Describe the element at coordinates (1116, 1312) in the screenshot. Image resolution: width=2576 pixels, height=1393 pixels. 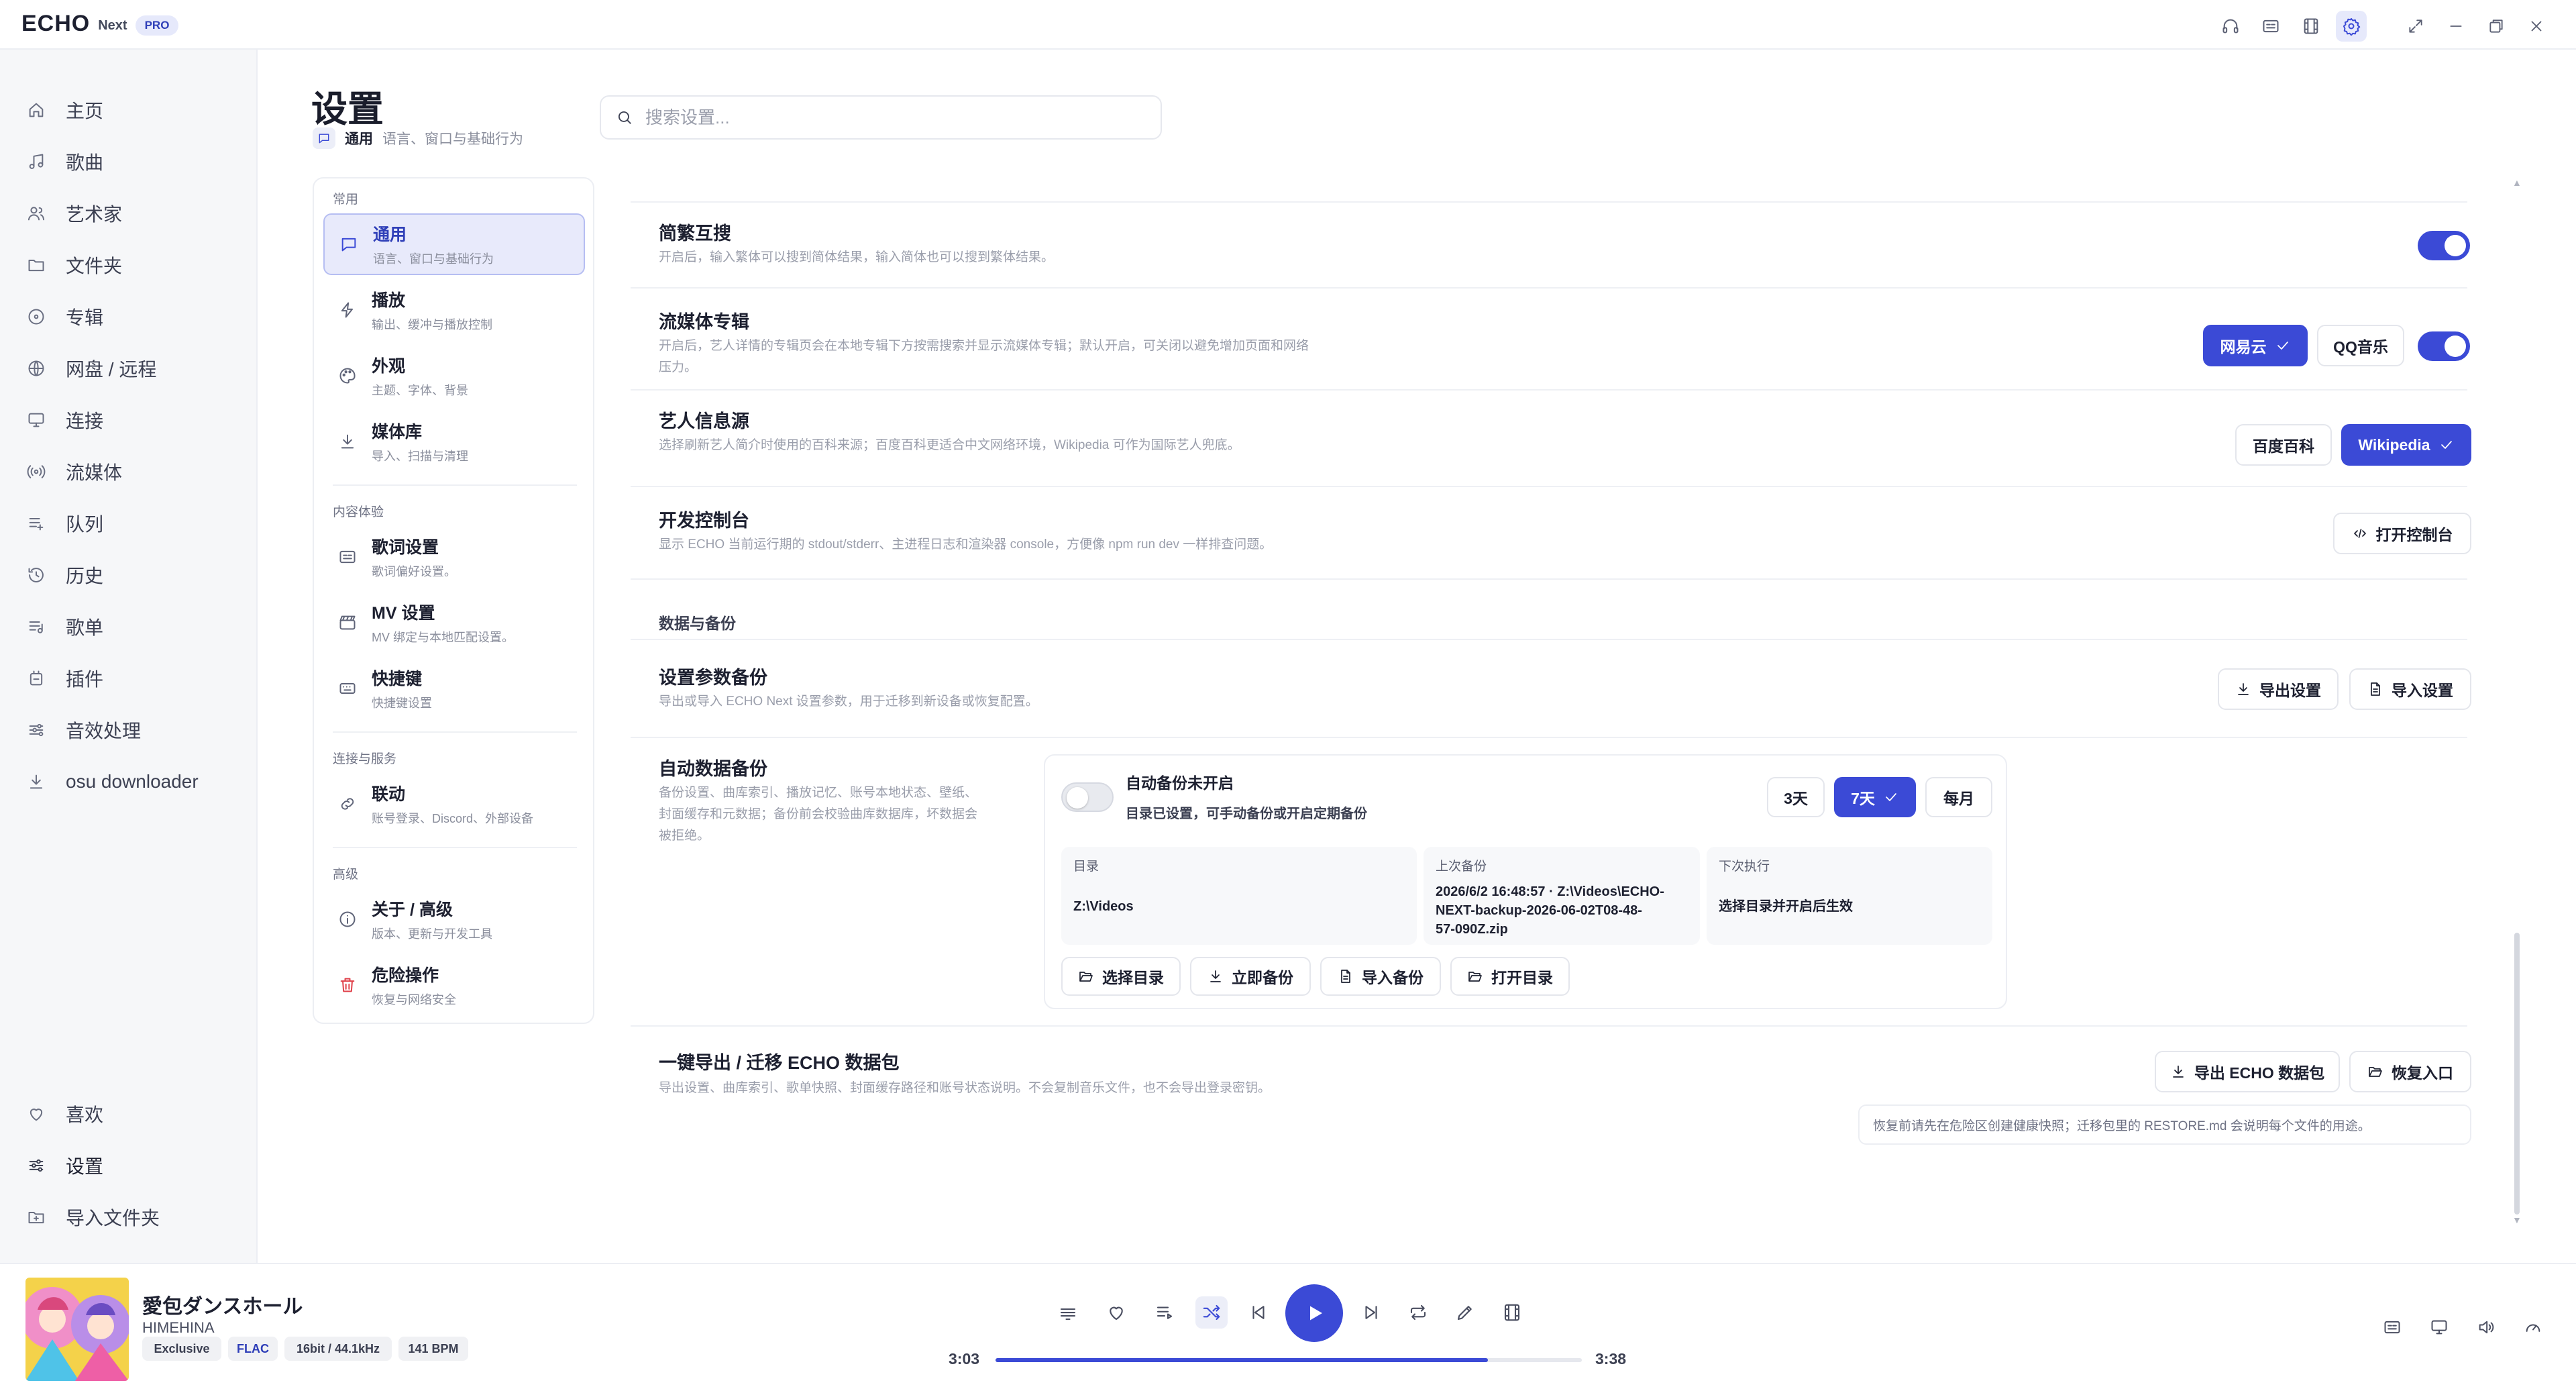
I see `like-button` at that location.